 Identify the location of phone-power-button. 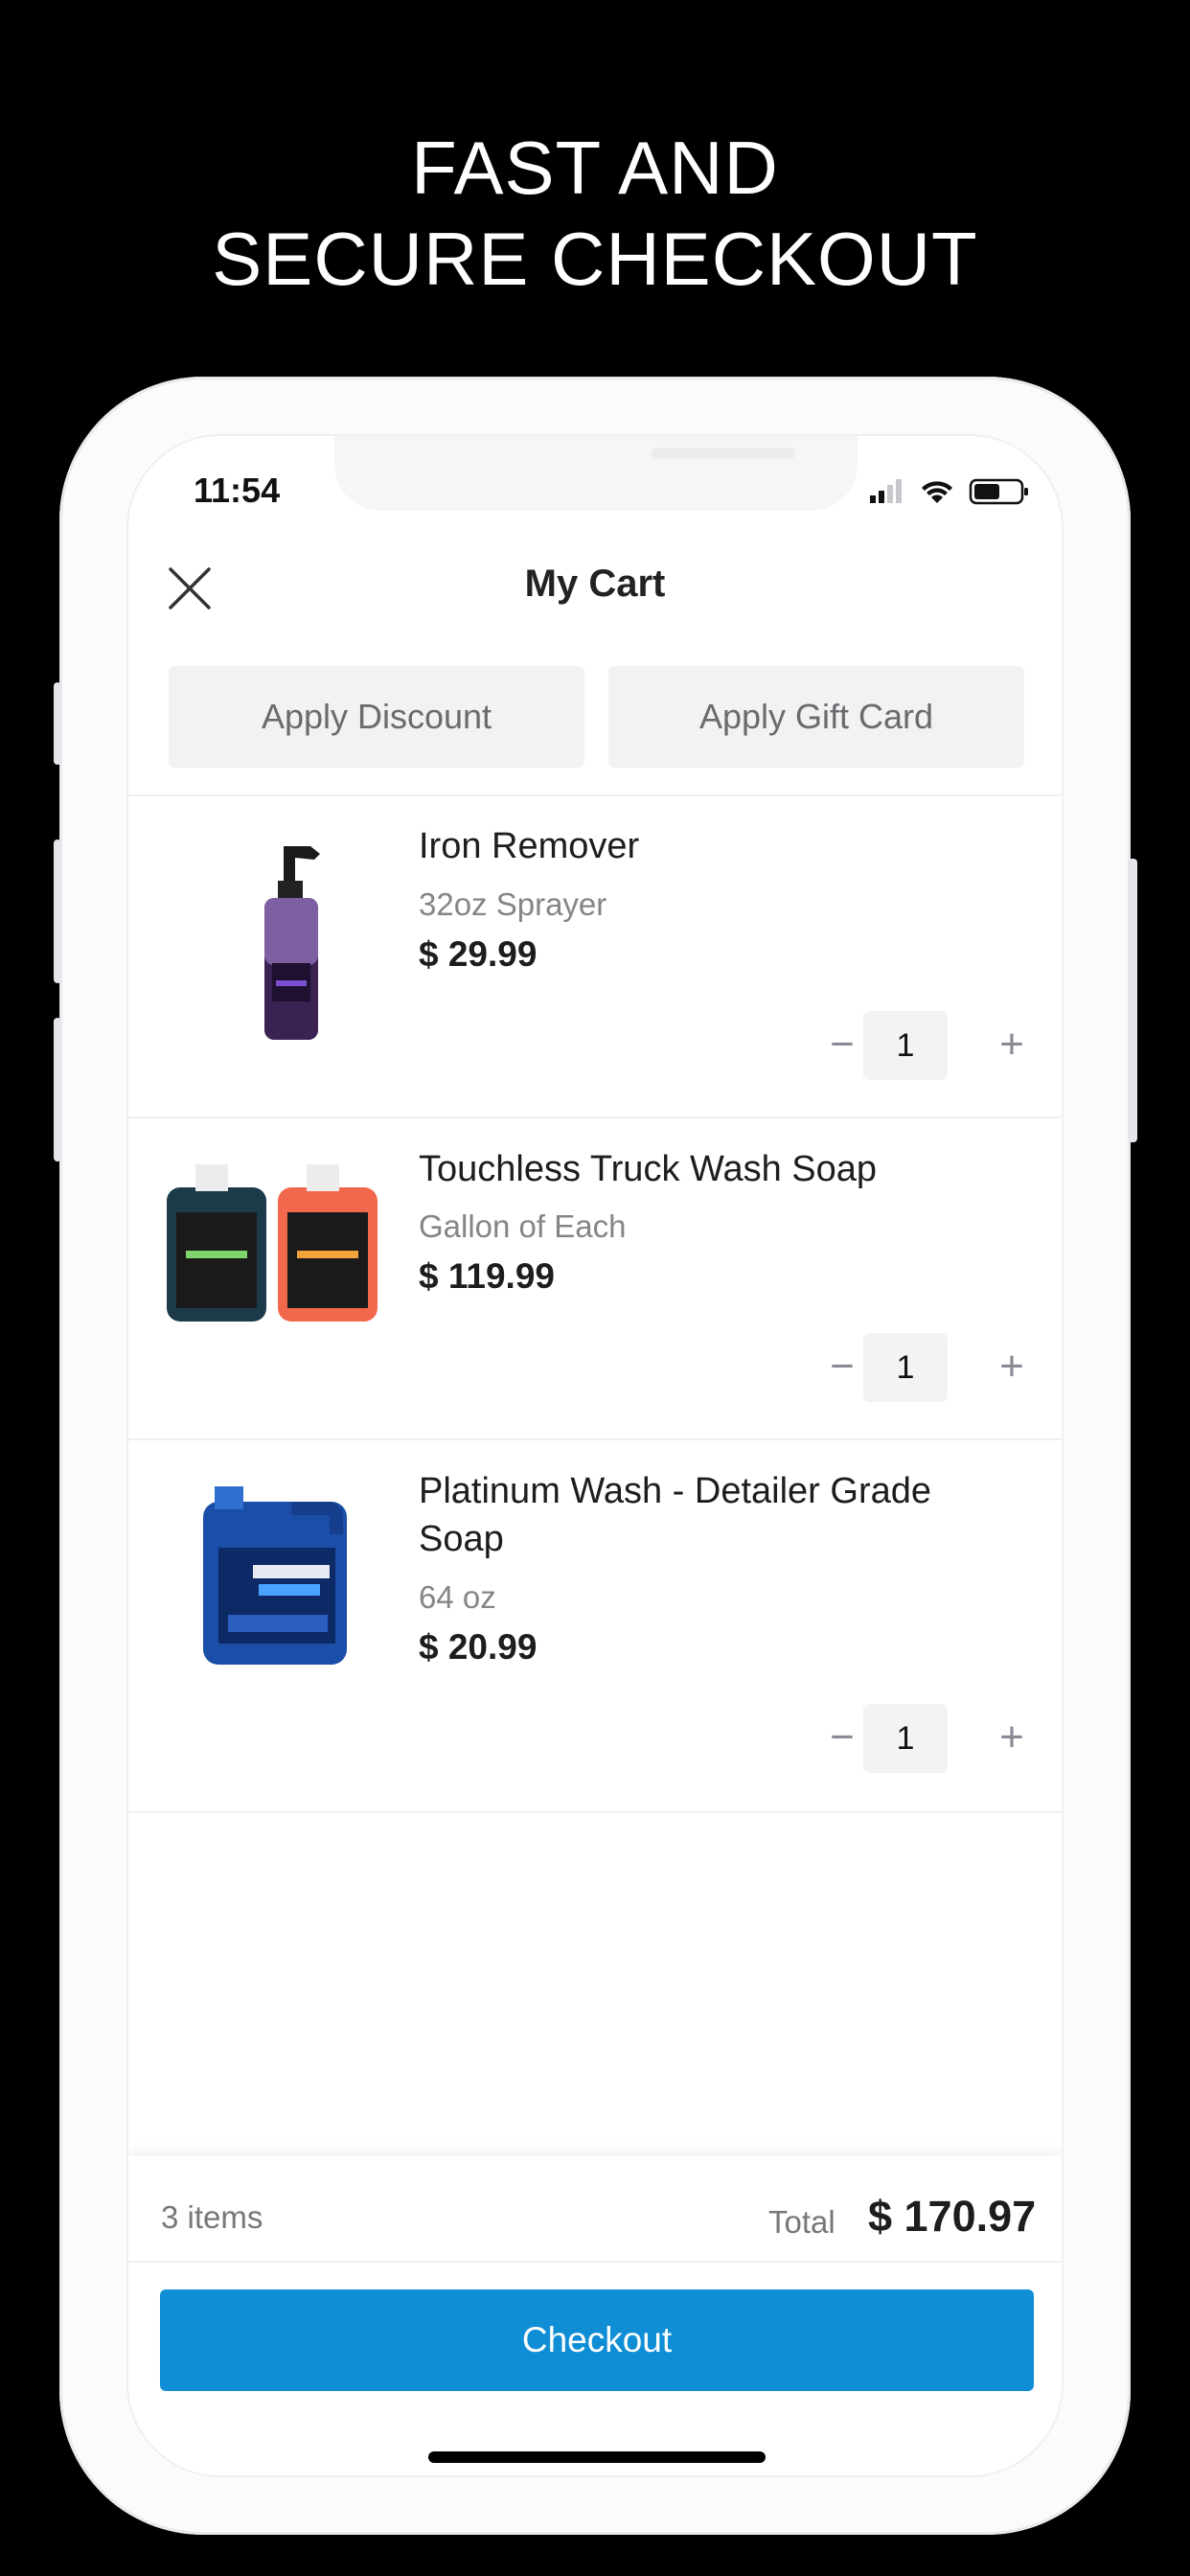
(1133, 1000).